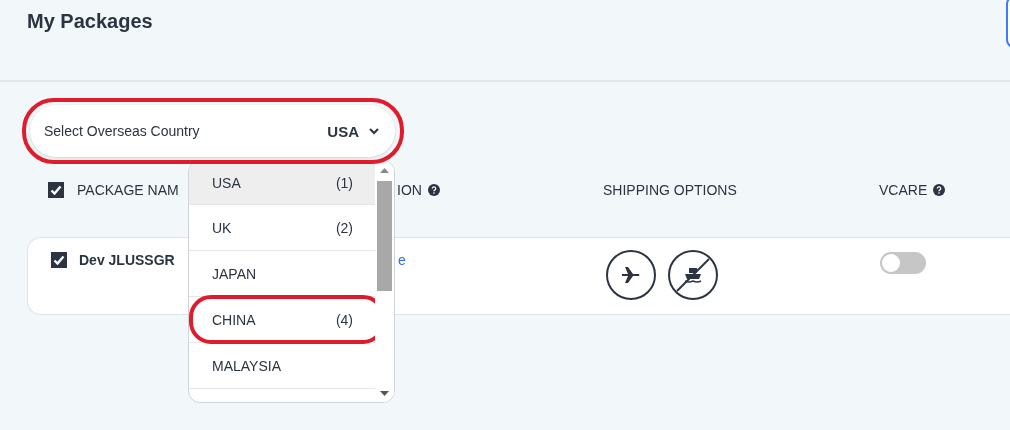  Describe the element at coordinates (670, 190) in the screenshot. I see `column-header: SHIPPING OPTIONS` at that location.